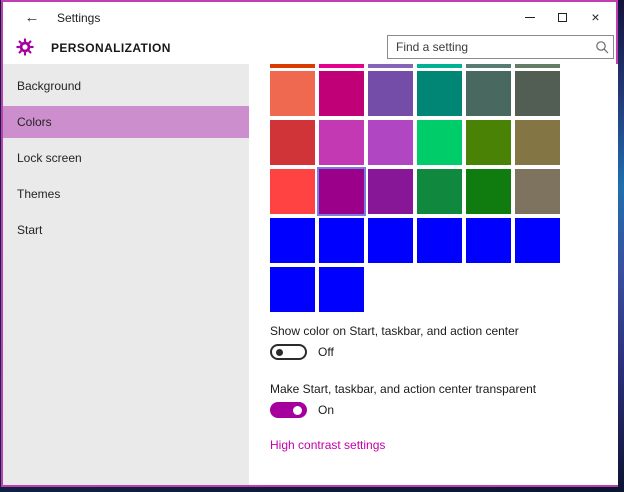 This screenshot has height=492, width=624. Describe the element at coordinates (288, 410) in the screenshot. I see `transparency-toggle` at that location.